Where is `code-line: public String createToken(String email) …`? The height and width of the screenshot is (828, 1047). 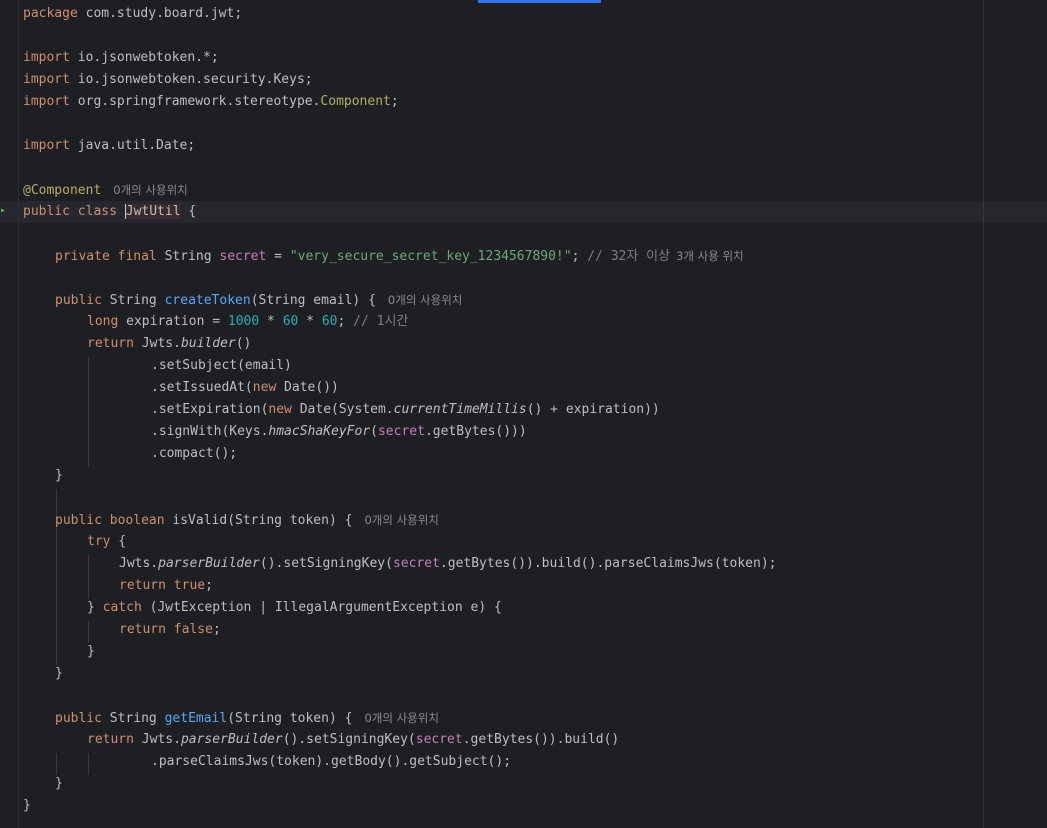 code-line: public String createToken(String email) … is located at coordinates (258, 300).